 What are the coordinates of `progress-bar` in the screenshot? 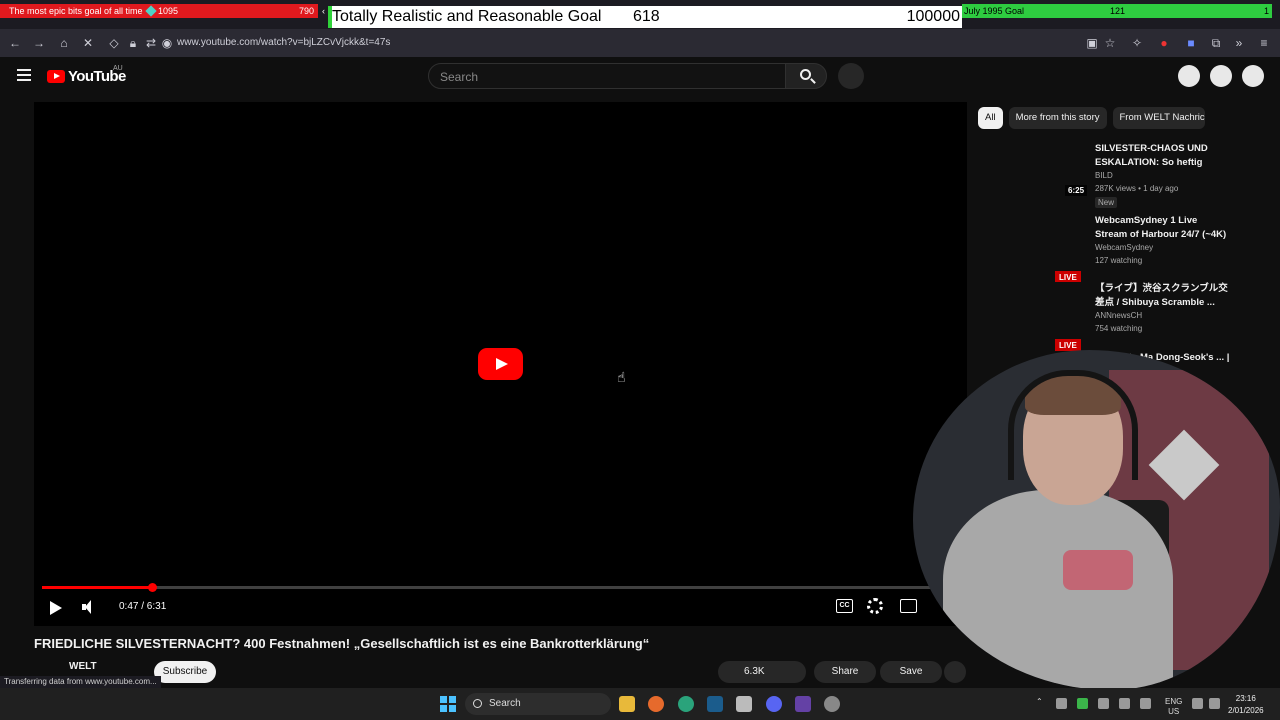 It's located at (500, 587).